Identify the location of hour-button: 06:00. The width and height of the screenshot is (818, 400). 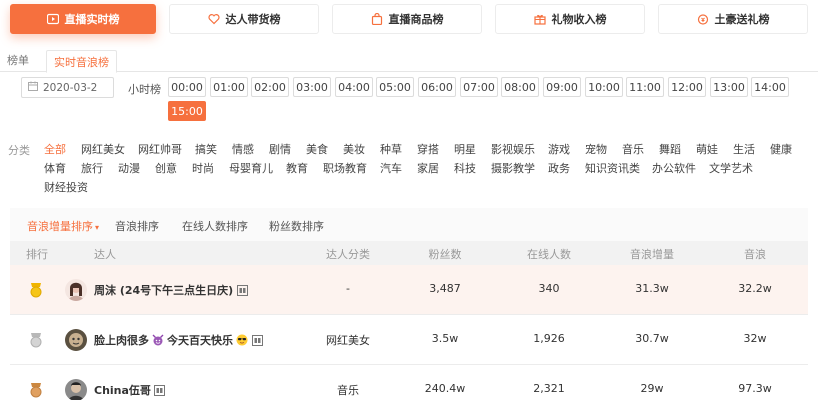
(437, 87).